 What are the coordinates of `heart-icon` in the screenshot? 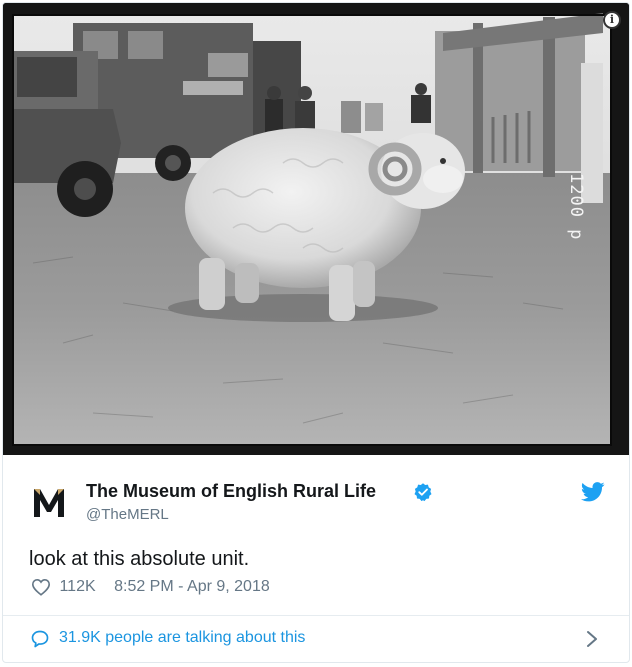 It's located at (41, 587).